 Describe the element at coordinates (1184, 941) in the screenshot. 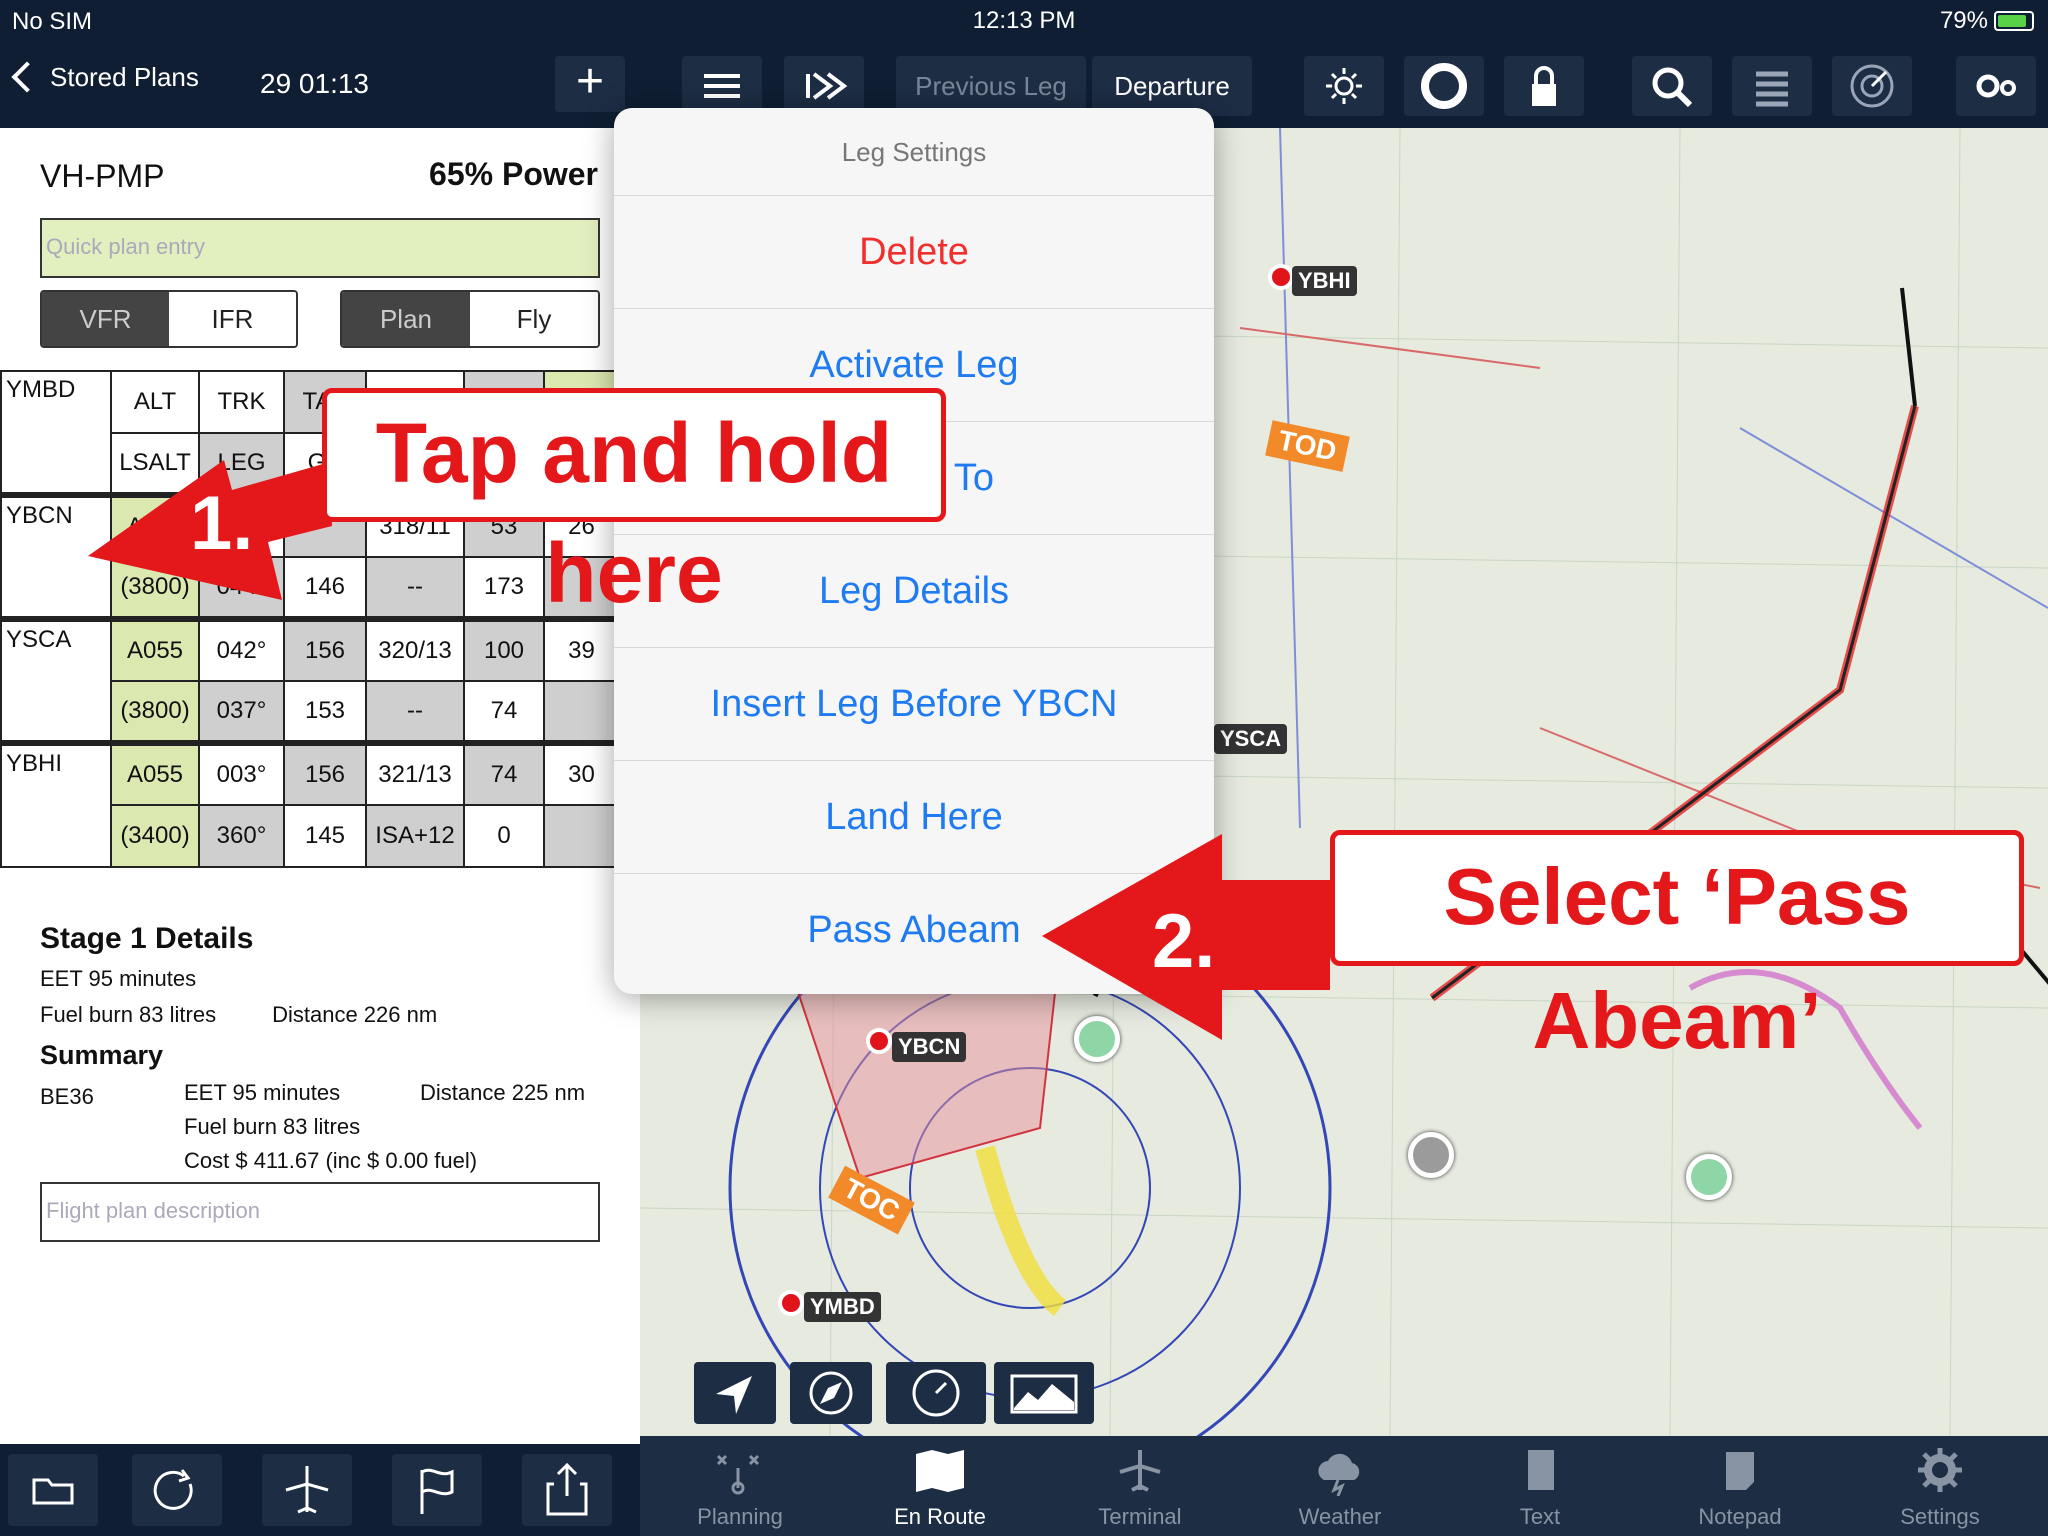

I see `step-2-number: 2.` at that location.